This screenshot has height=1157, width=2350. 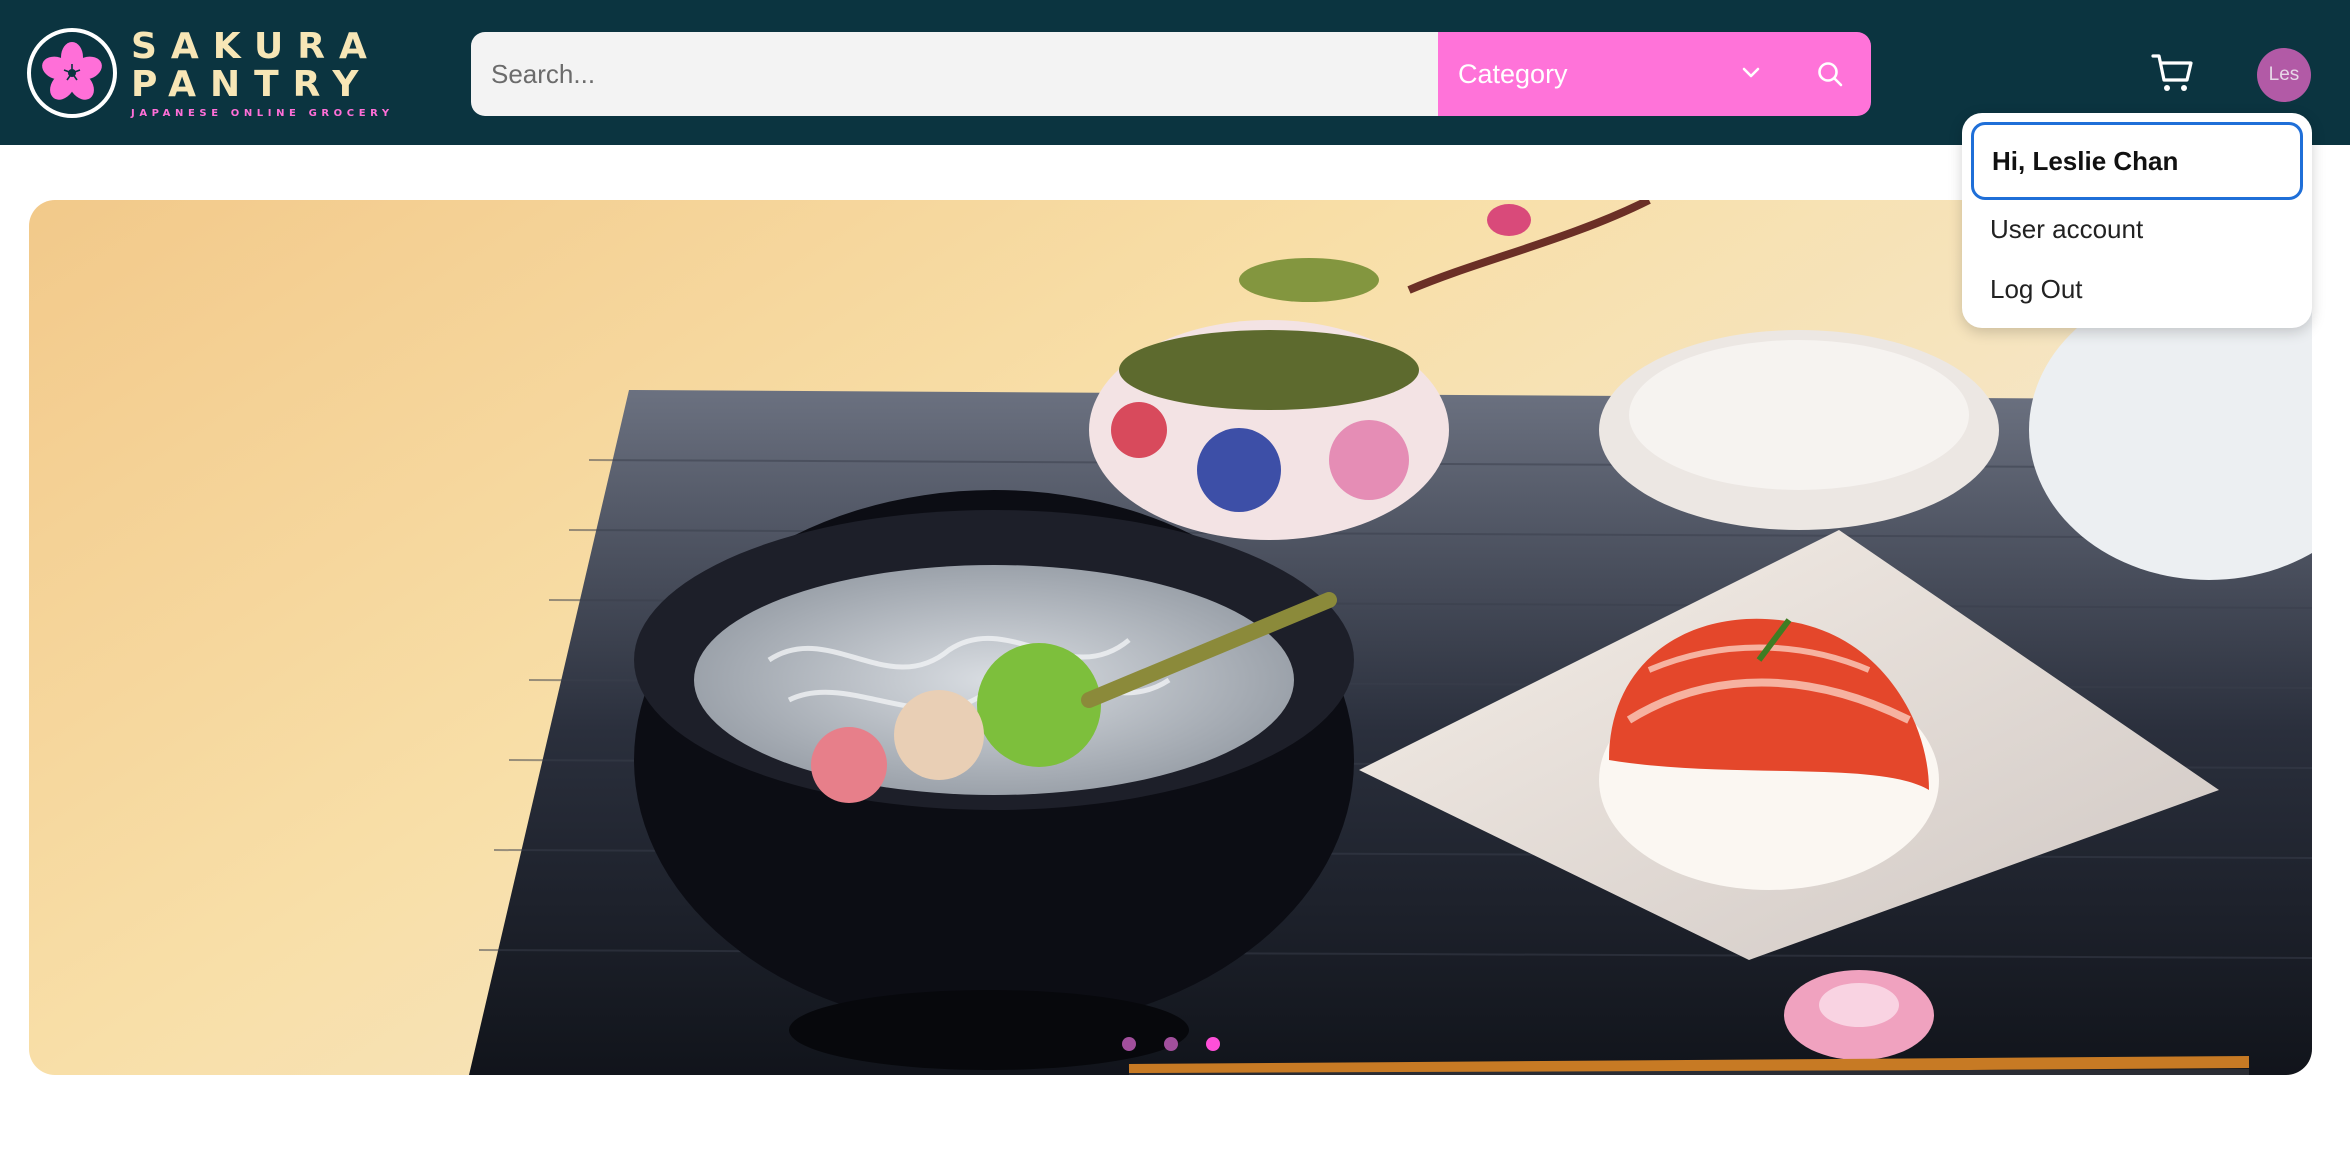 I want to click on user-avatar: Les, so click(x=2284, y=75).